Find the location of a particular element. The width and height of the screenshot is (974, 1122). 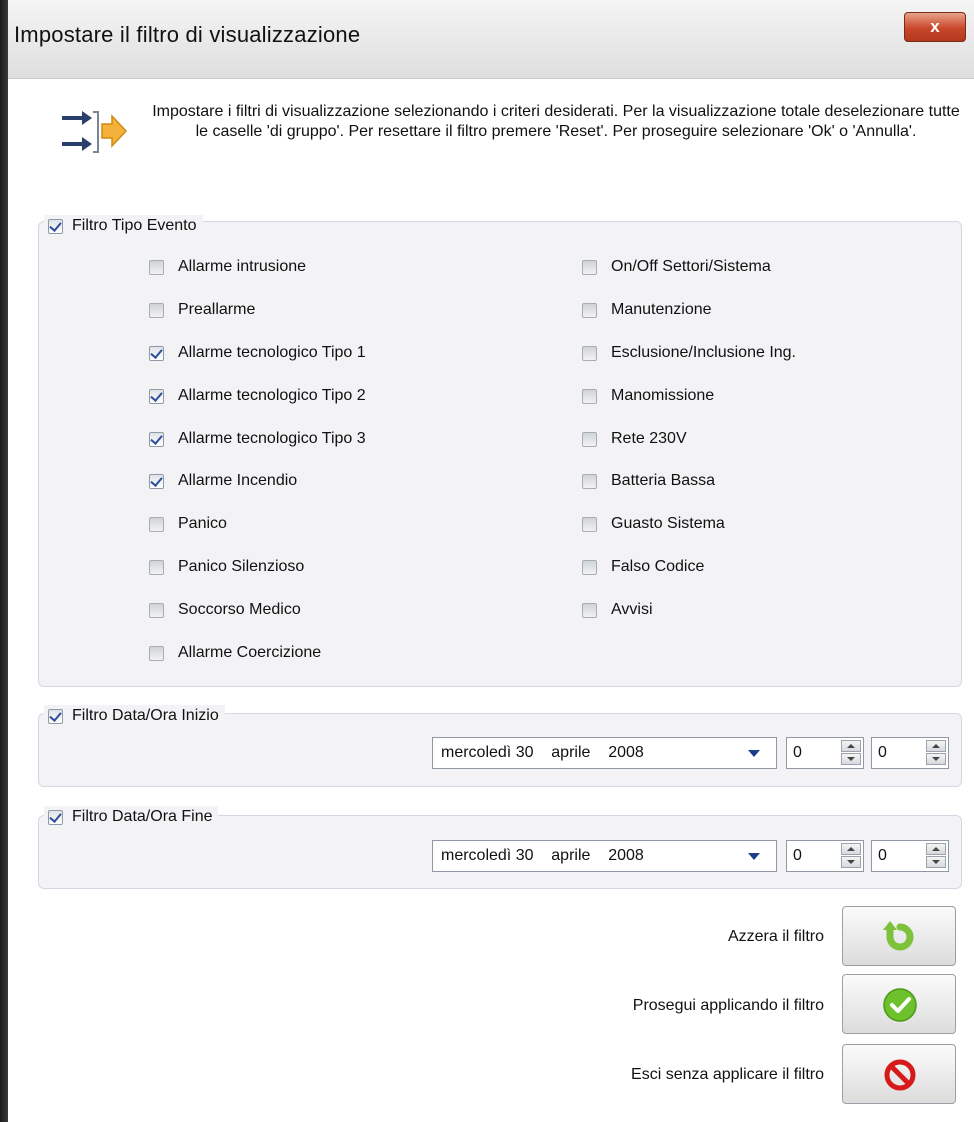

option-soccorso-medico: Soccorso Medico is located at coordinates (225, 610).